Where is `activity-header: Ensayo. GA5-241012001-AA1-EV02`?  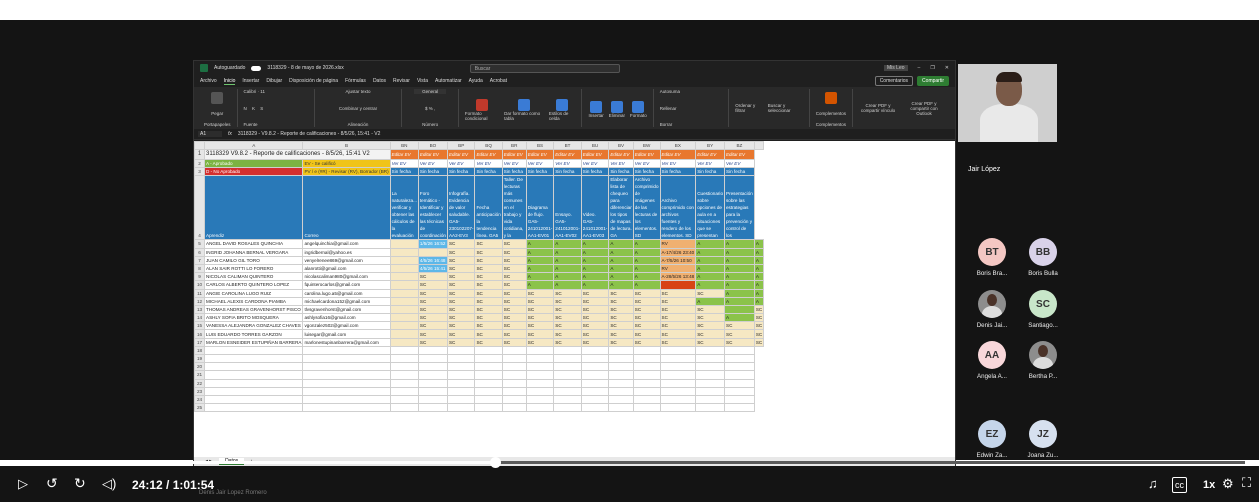
activity-header: Ensayo. GA5-241012001-AA1-EV02 is located at coordinates (567, 208).